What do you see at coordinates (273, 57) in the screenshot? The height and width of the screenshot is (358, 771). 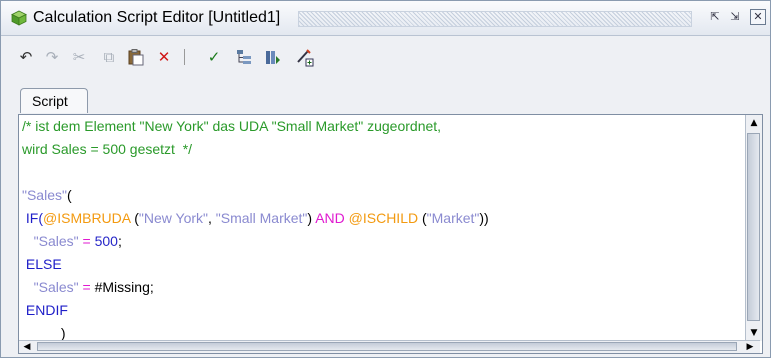 I see `members-icon` at bounding box center [273, 57].